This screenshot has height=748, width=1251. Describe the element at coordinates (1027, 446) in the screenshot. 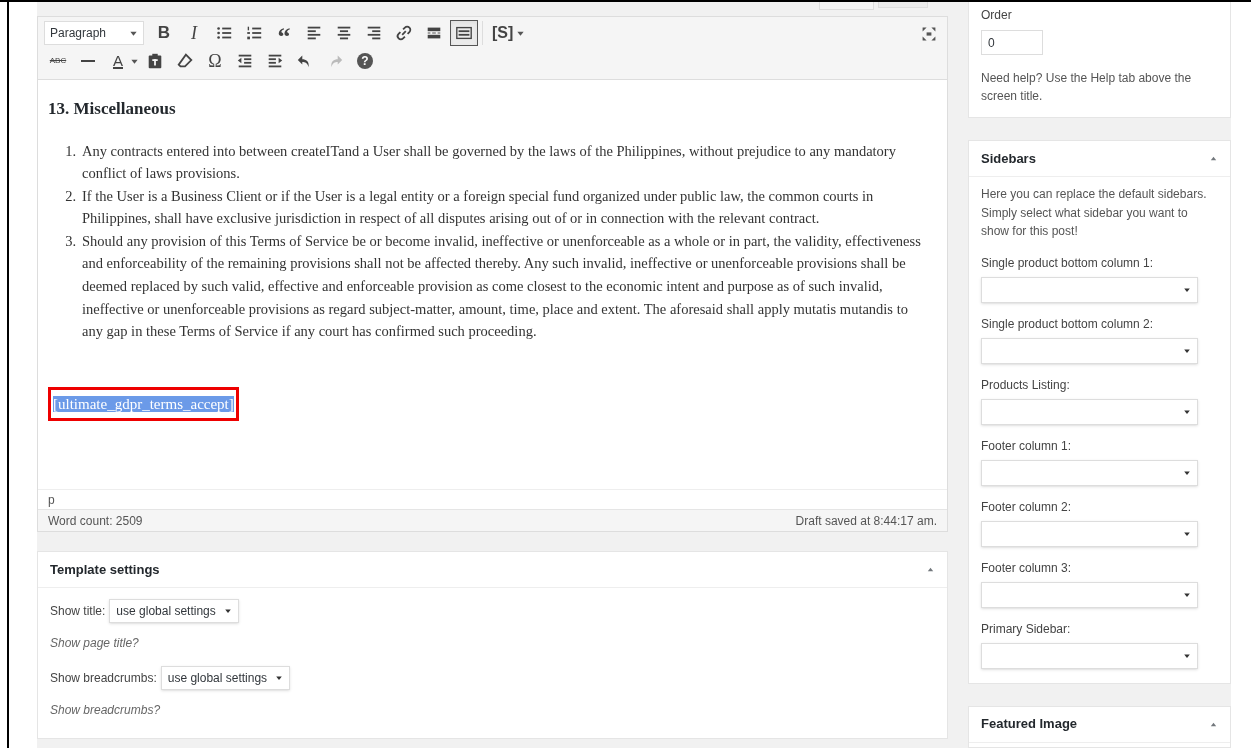

I see `field-label: Footer column 1:` at that location.